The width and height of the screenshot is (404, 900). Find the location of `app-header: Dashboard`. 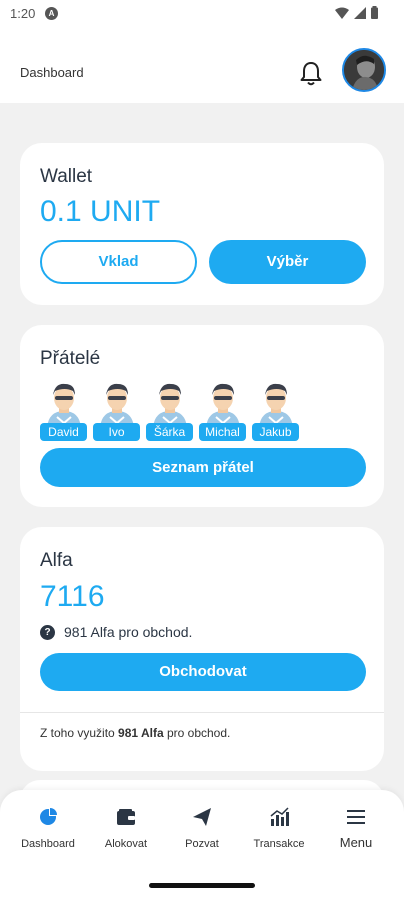

app-header: Dashboard is located at coordinates (202, 65).